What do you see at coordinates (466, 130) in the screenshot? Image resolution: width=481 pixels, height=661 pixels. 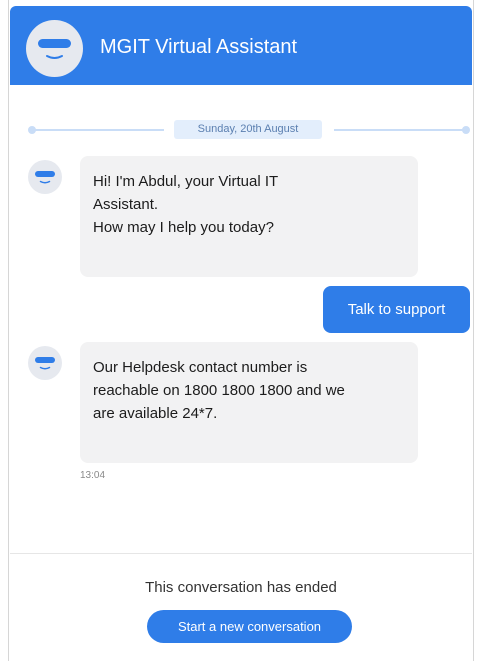 I see `separator-dot` at bounding box center [466, 130].